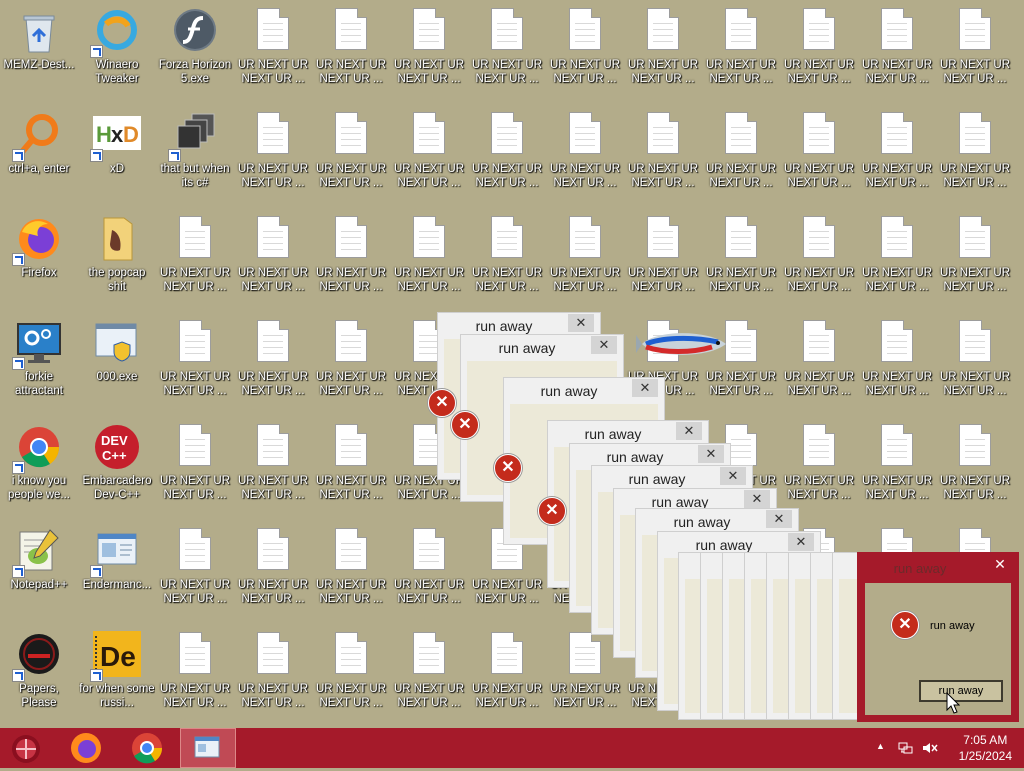 This screenshot has width=1024, height=771. Describe the element at coordinates (930, 748) in the screenshot. I see `volume-muted-icon` at that location.